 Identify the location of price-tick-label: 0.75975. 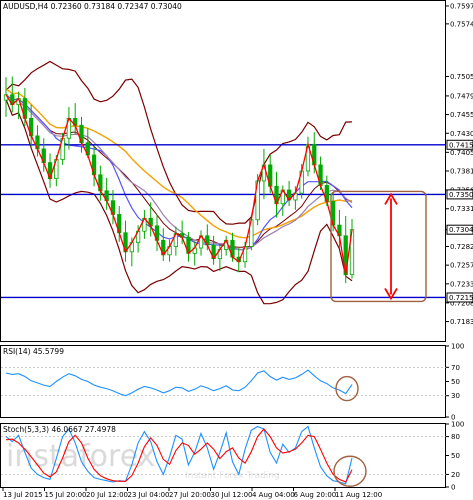
(461, 6).